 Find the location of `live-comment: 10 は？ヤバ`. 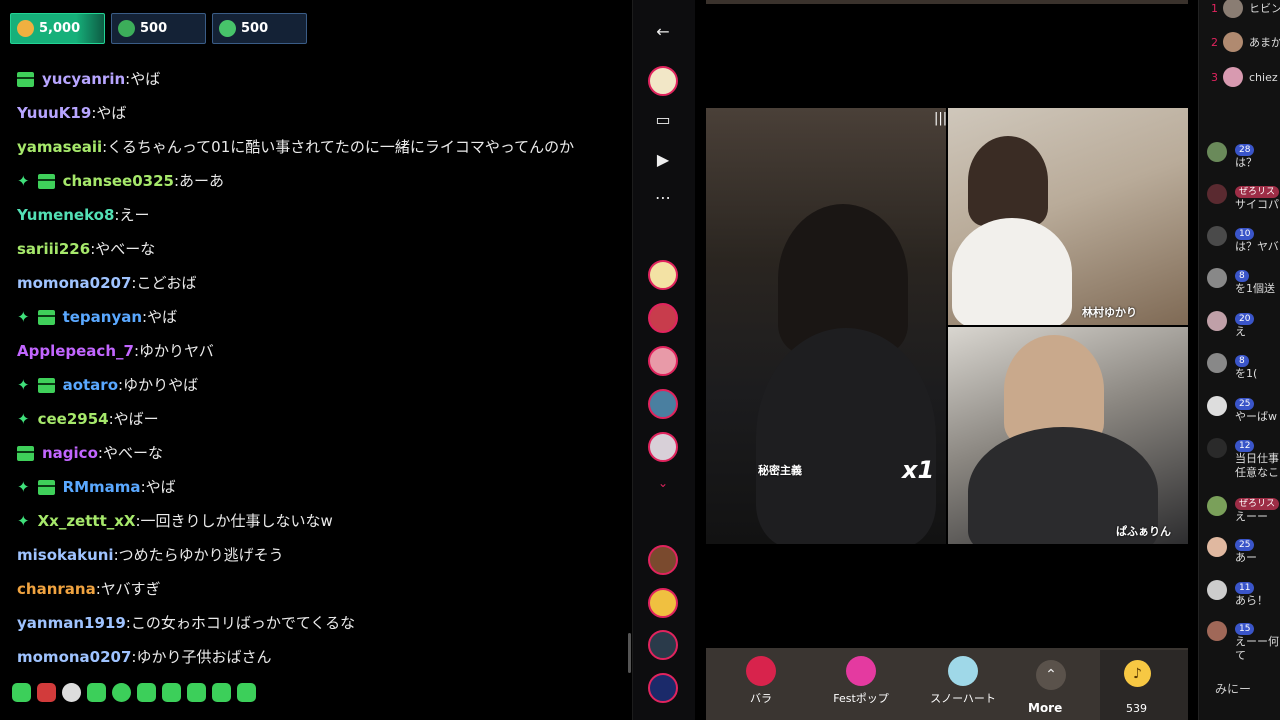

live-comment: 10 は？ヤバ is located at coordinates (1243, 240).